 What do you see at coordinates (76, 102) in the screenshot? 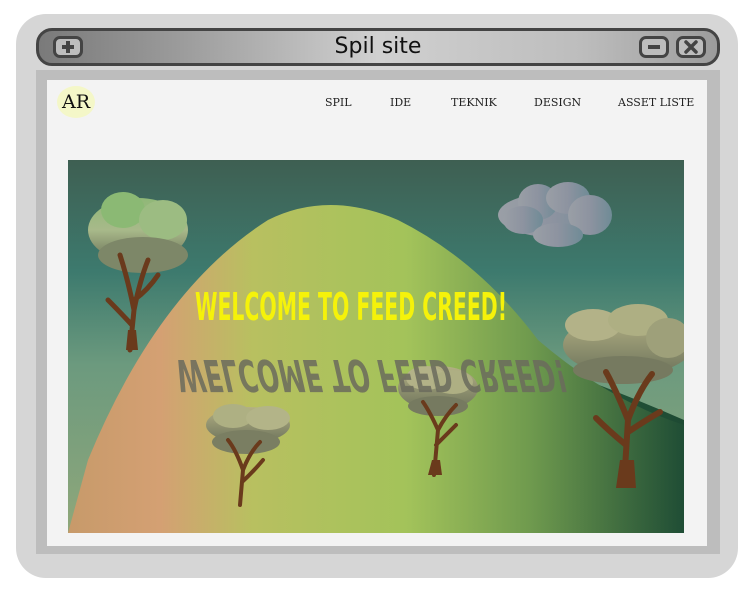
I see `site-logo: AR` at bounding box center [76, 102].